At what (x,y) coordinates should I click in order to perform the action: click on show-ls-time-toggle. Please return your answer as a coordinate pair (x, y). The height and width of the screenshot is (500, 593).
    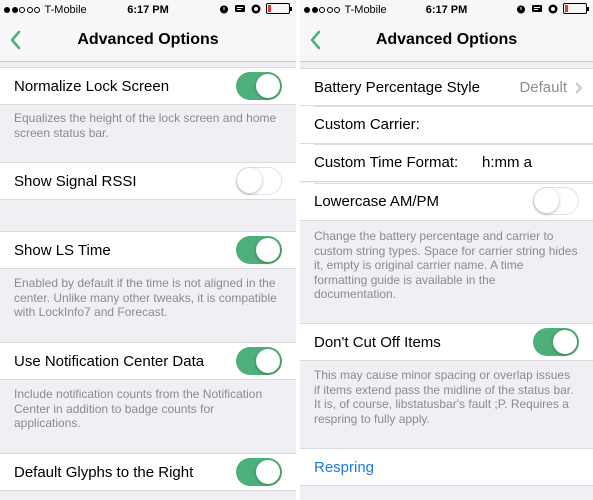
    Looking at the image, I should click on (259, 250).